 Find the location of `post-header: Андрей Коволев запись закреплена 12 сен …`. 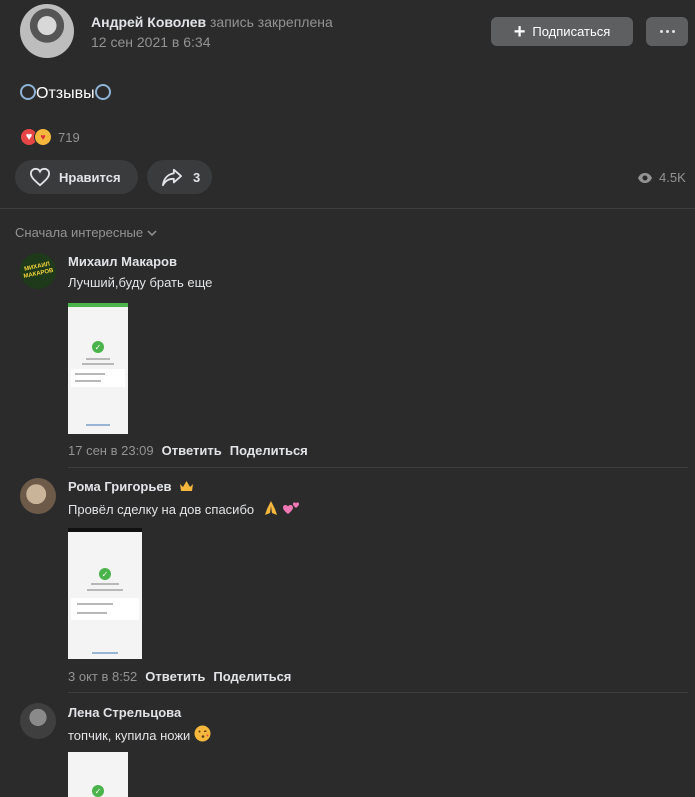

post-header: Андрей Коволев запись закреплена 12 сен … is located at coordinates (347, 35).